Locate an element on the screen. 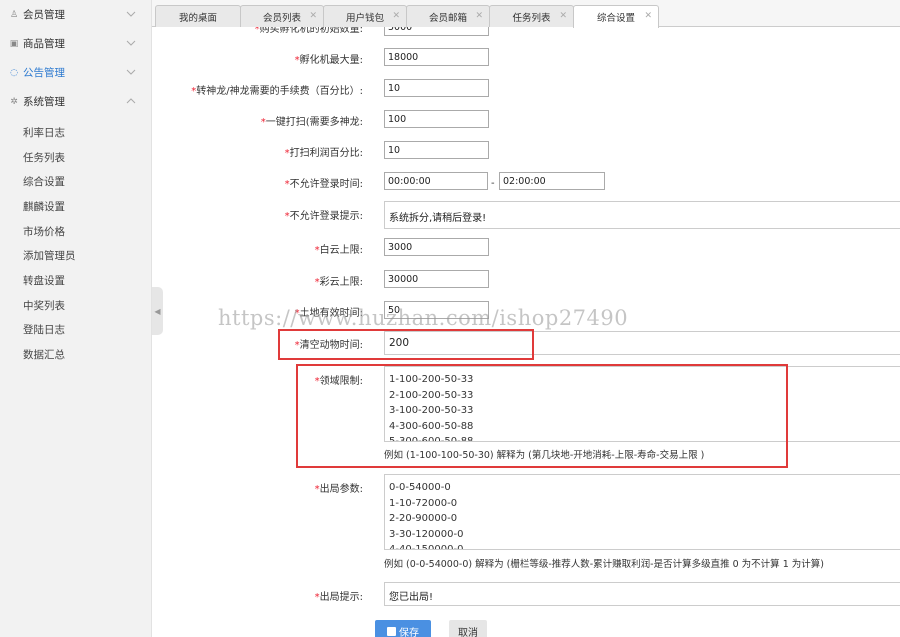 The image size is (900, 637). caret-left-icon: ◀ is located at coordinates (157, 311).